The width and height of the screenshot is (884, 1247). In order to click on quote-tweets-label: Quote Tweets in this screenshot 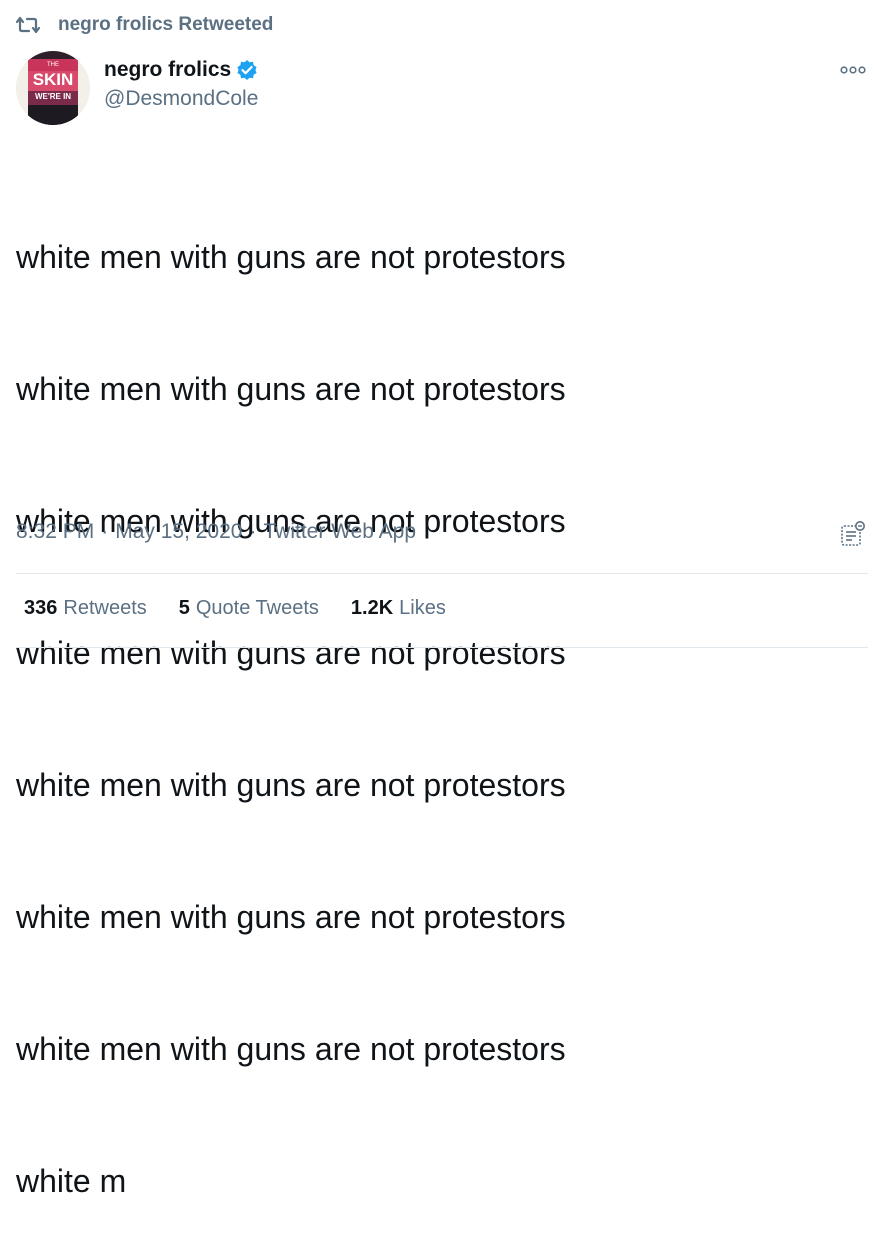, I will do `click(257, 608)`.